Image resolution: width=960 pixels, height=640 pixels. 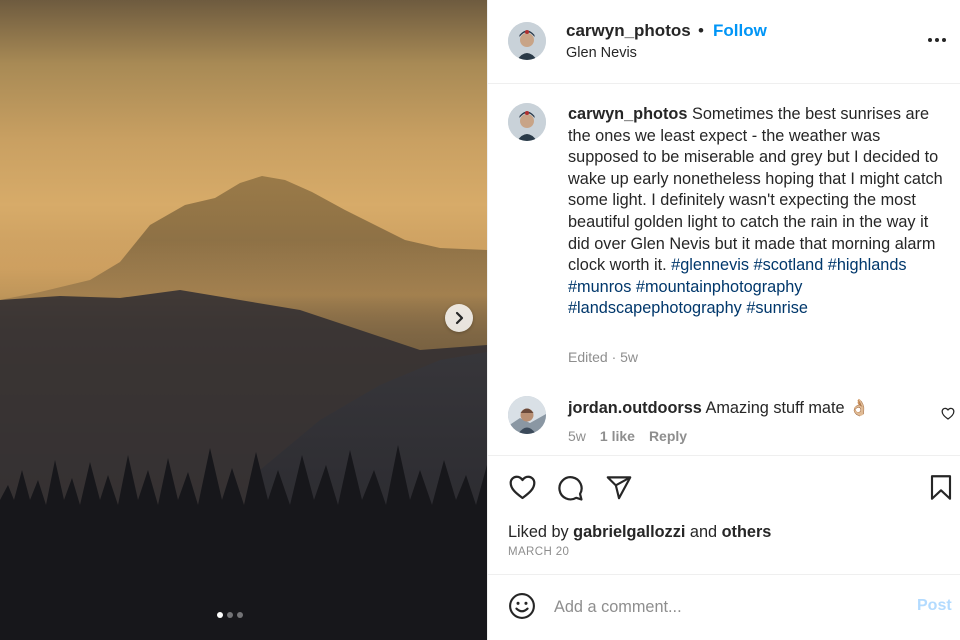 What do you see at coordinates (522, 606) in the screenshot?
I see `emoji-icon` at bounding box center [522, 606].